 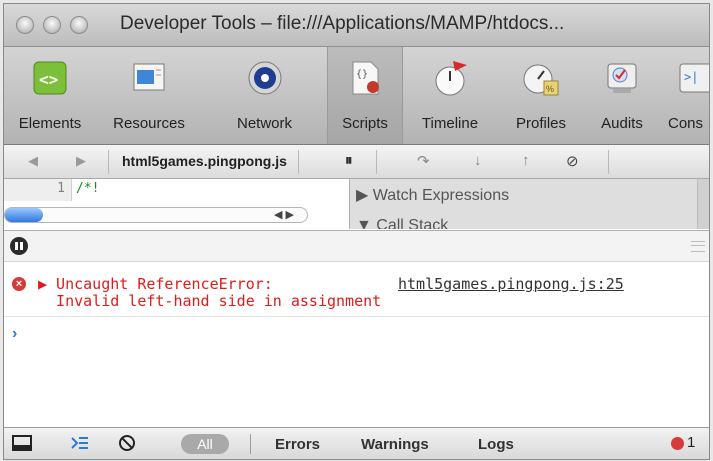 I want to click on dock-toggle-icon, so click(x=22, y=443).